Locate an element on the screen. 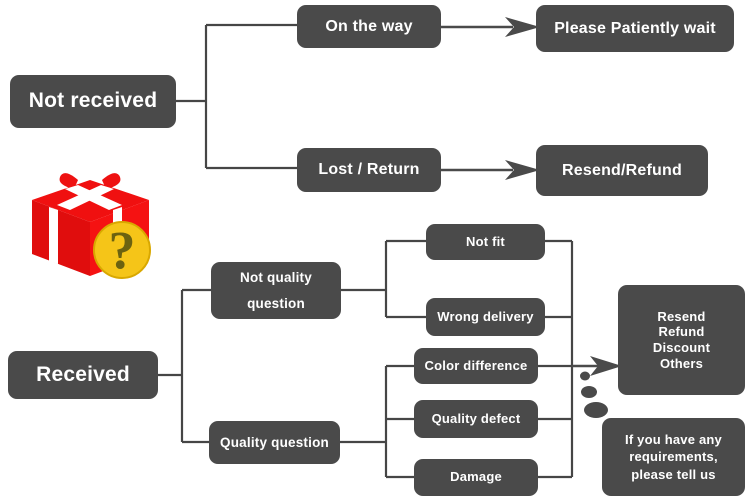 This screenshot has height=500, width=750. node-contact-note-line2: requirements, is located at coordinates (673, 457).